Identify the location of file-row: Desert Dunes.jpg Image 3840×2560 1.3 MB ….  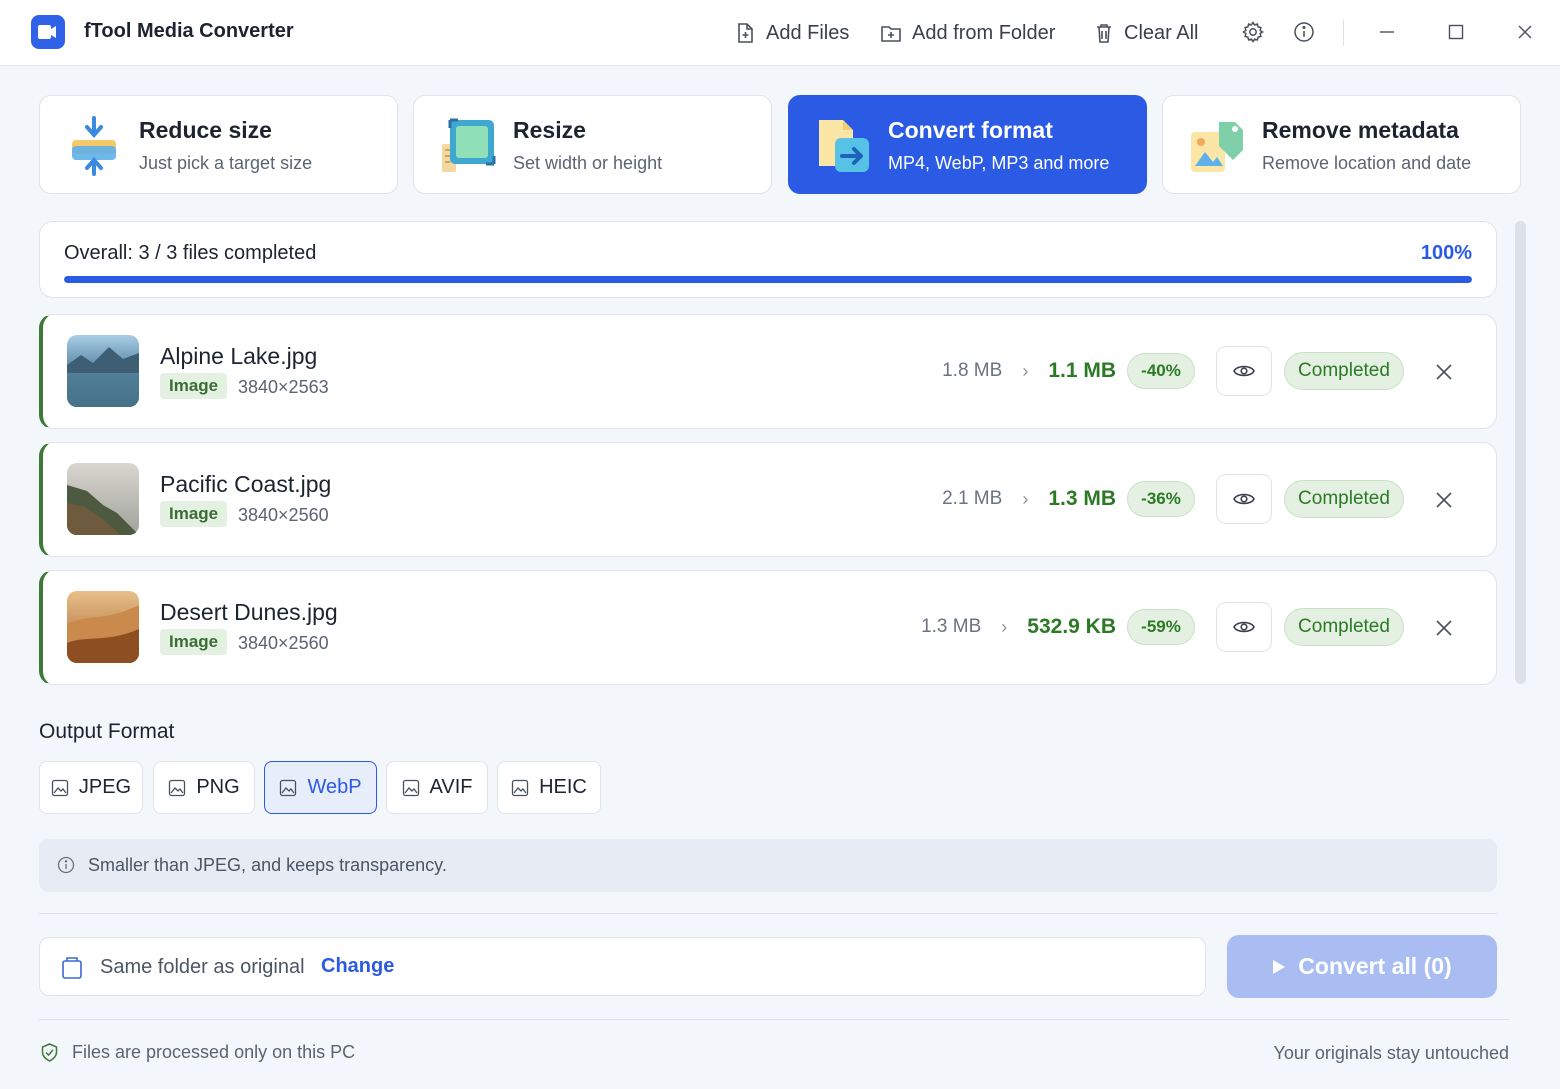
(768, 627).